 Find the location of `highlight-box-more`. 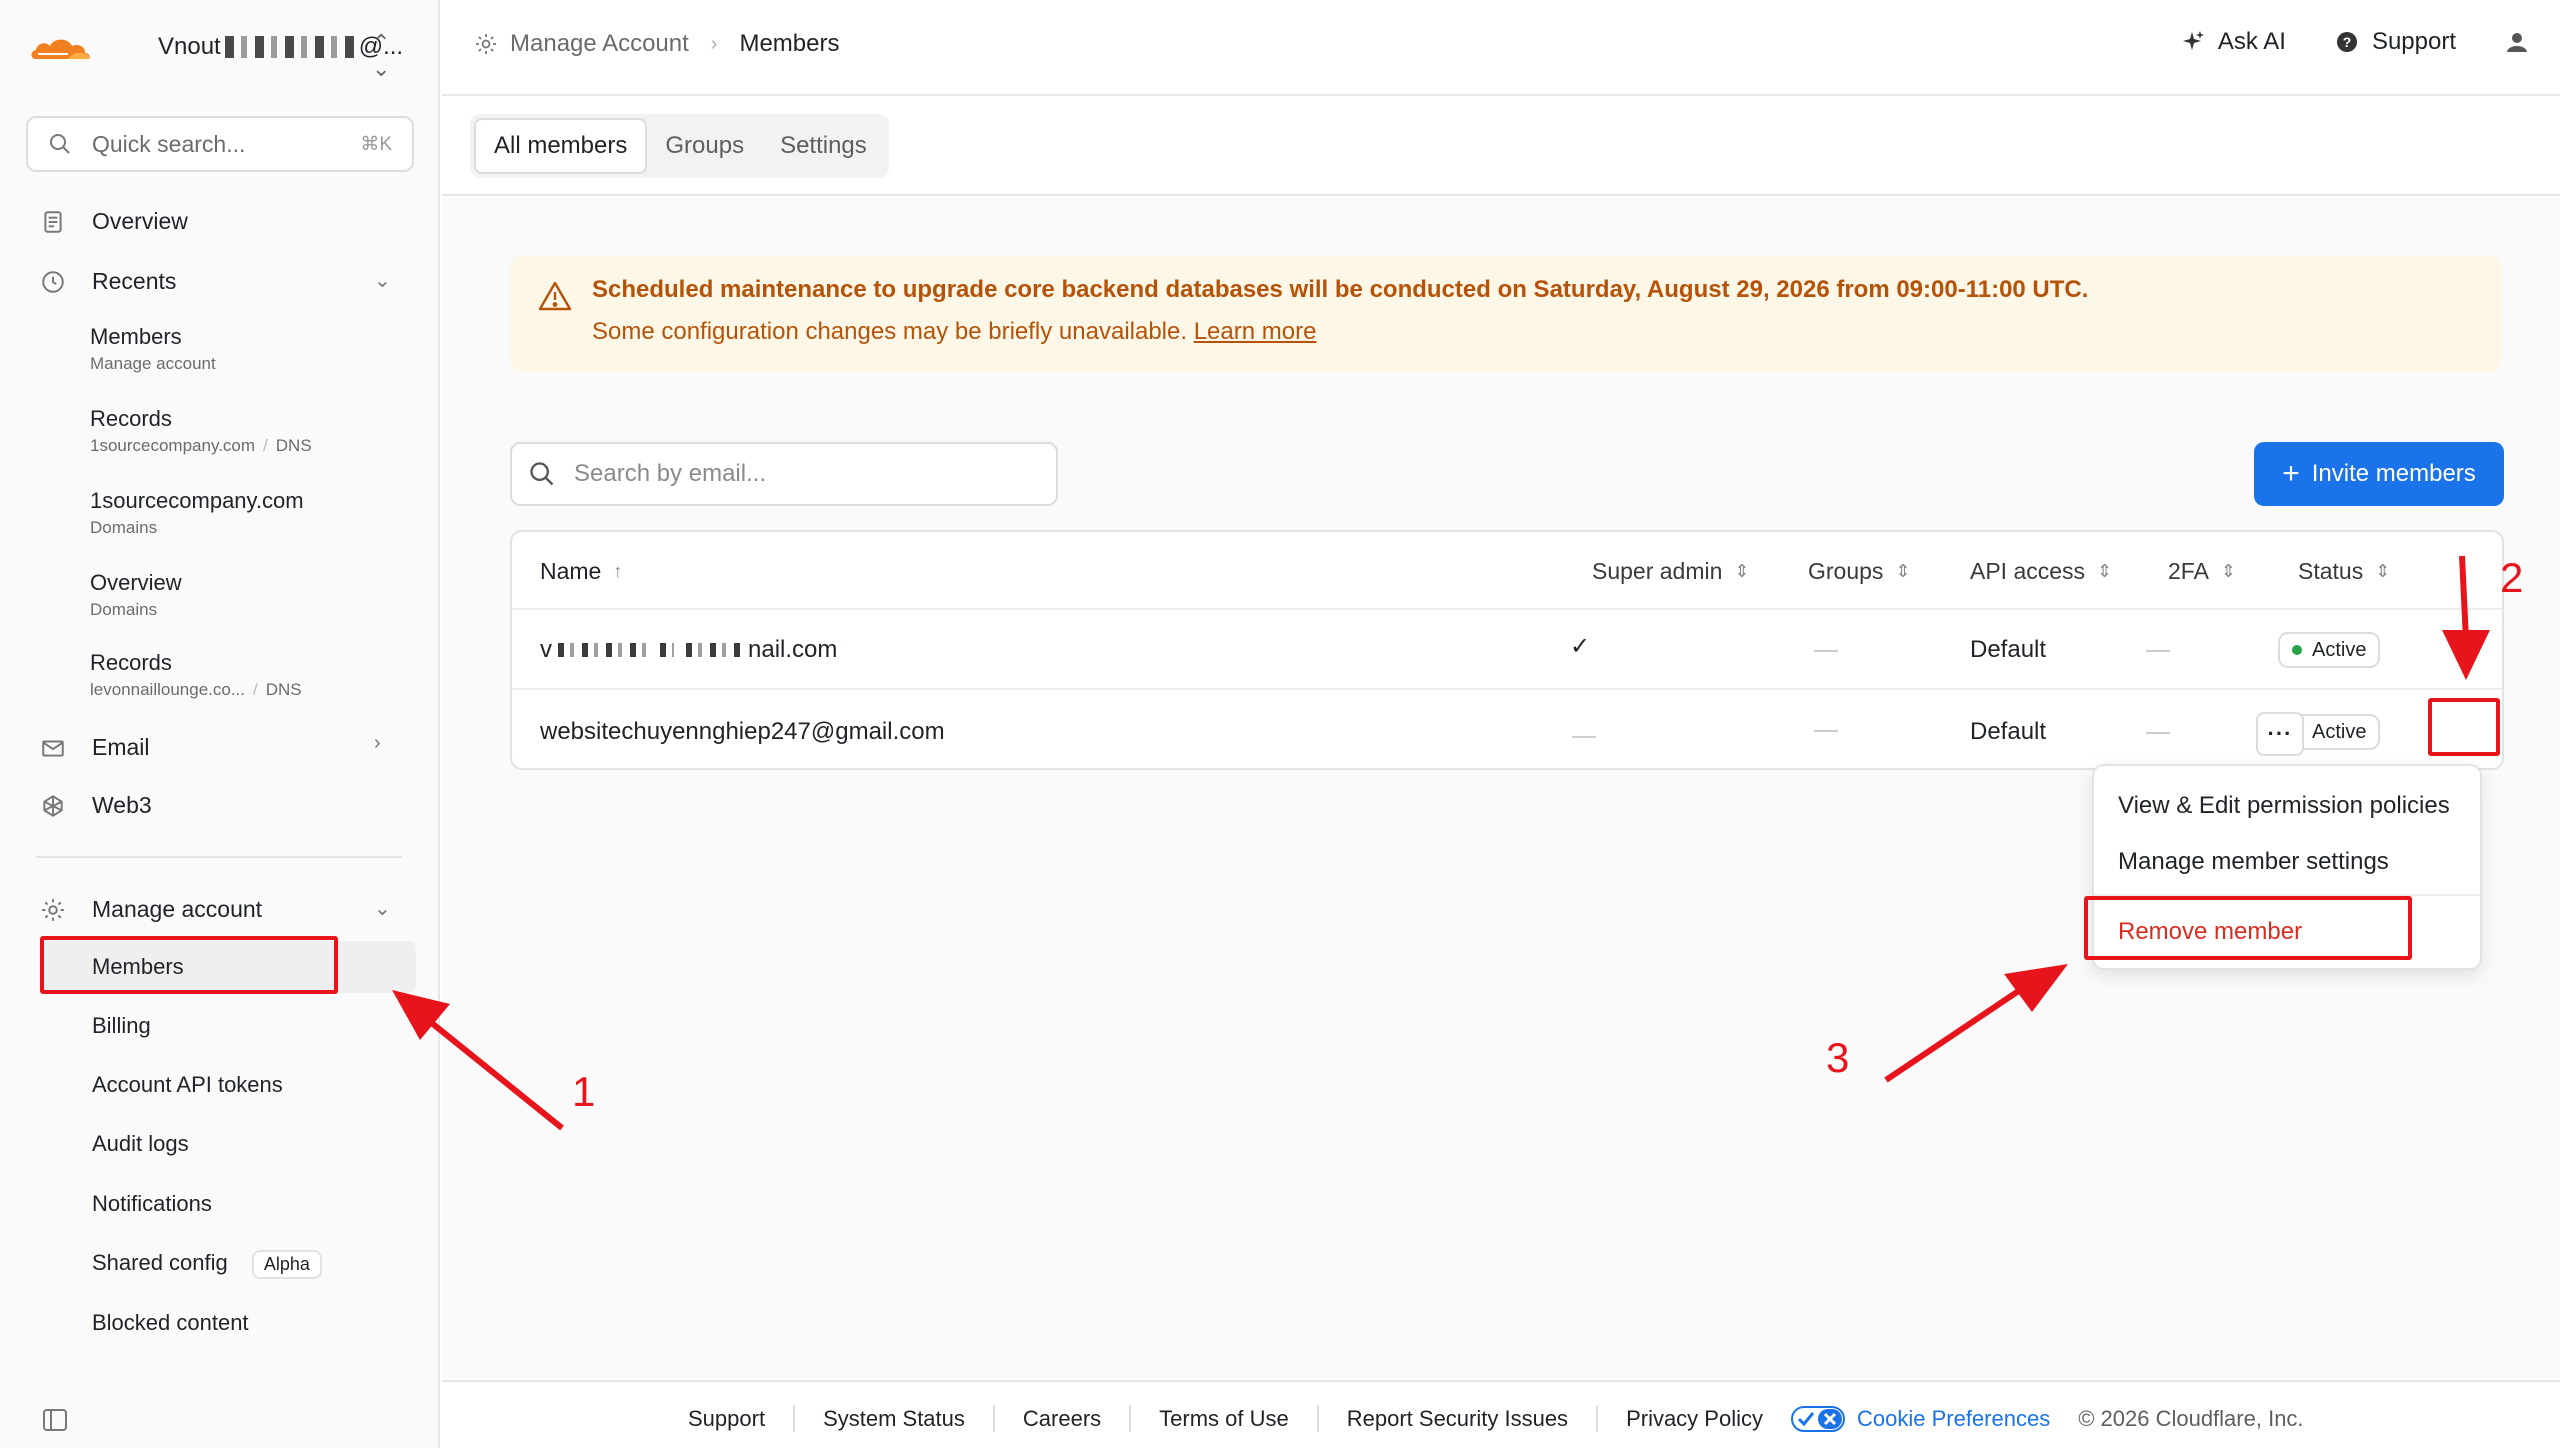

highlight-box-more is located at coordinates (2464, 727).